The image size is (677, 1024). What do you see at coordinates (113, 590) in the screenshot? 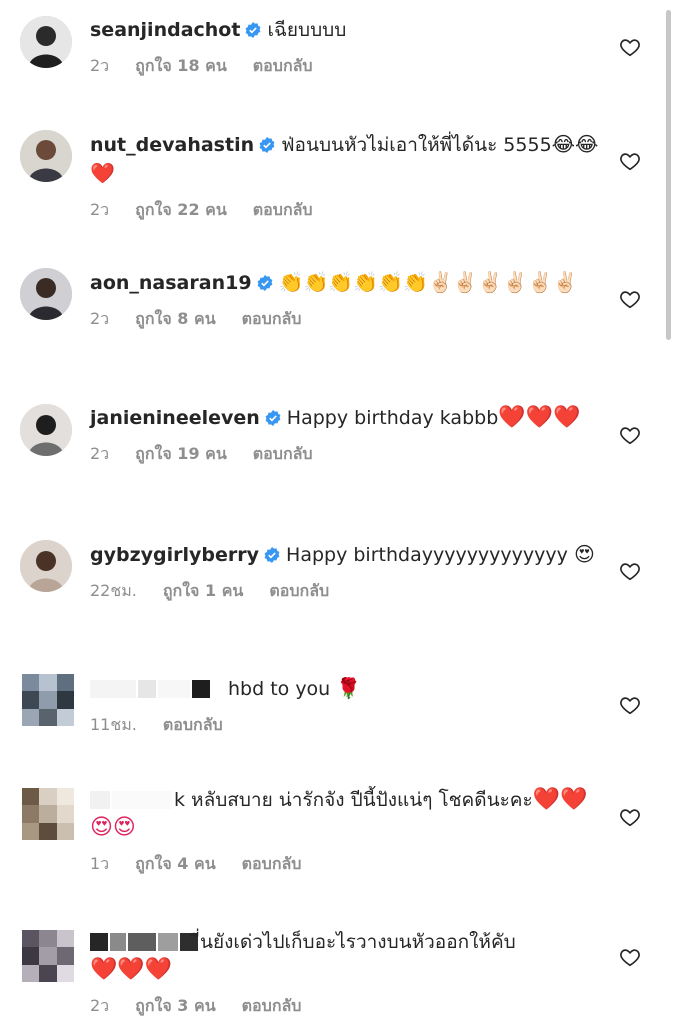
I see `comment-time: 22ชม.` at bounding box center [113, 590].